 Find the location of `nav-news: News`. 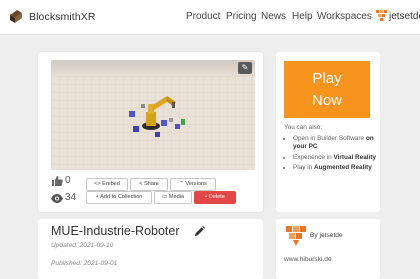

nav-news: News is located at coordinates (273, 16).